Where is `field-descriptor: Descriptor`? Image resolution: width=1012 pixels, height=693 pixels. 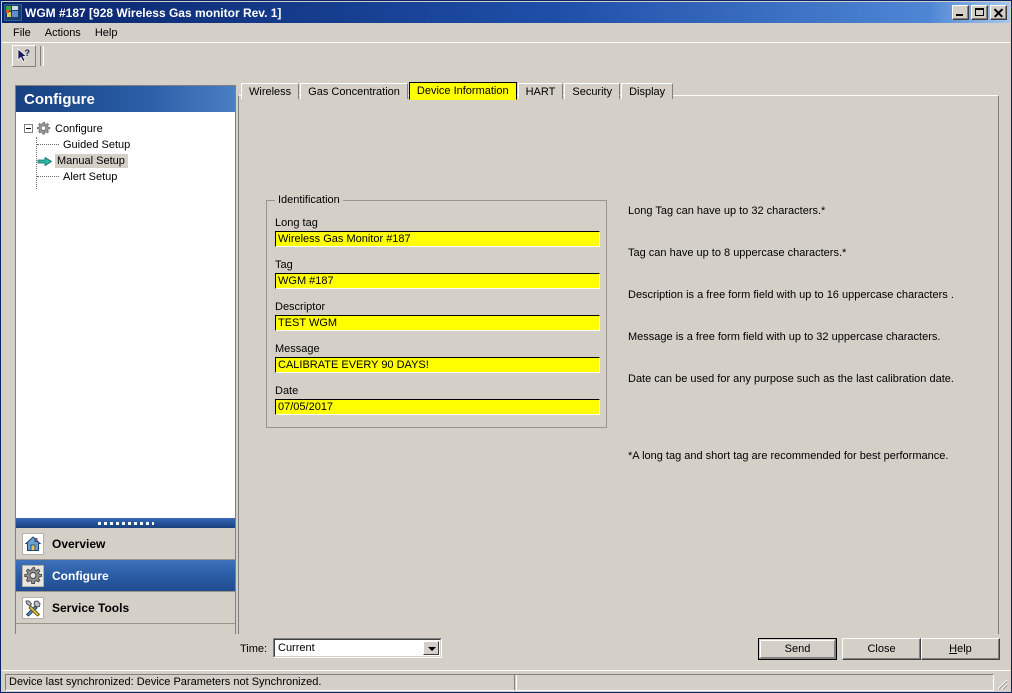 field-descriptor: Descriptor is located at coordinates (437, 316).